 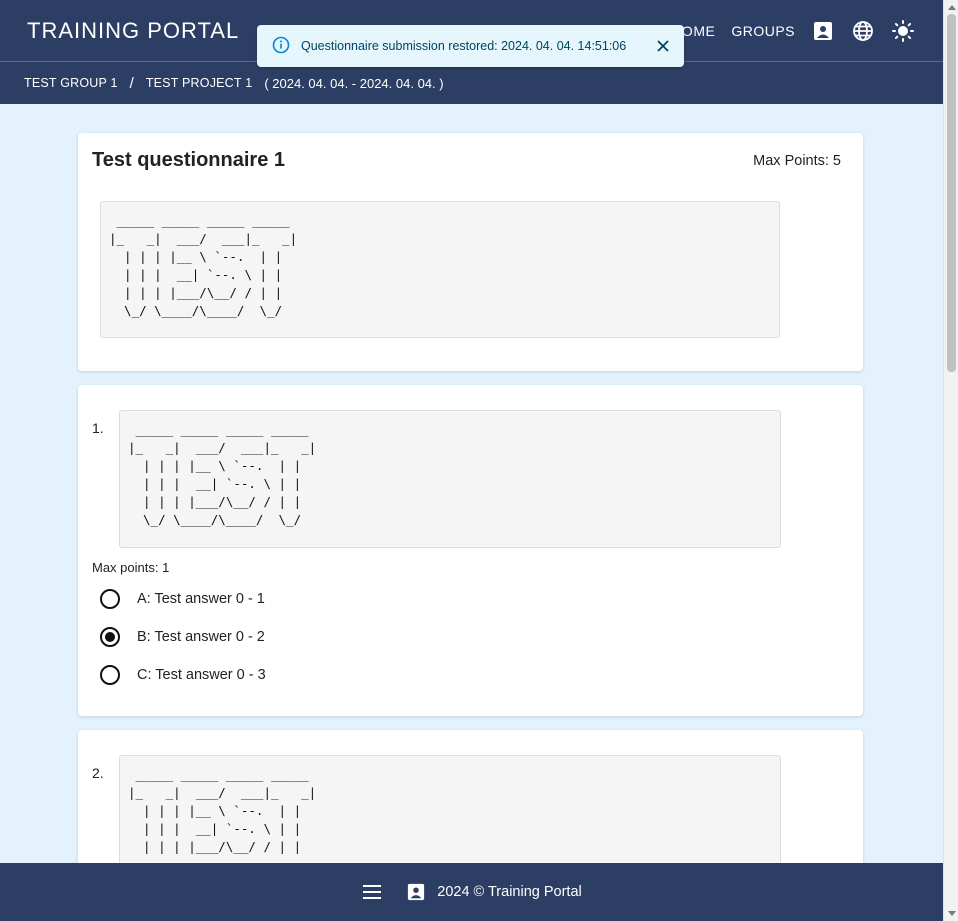 I want to click on sun-icon, so click(x=903, y=31).